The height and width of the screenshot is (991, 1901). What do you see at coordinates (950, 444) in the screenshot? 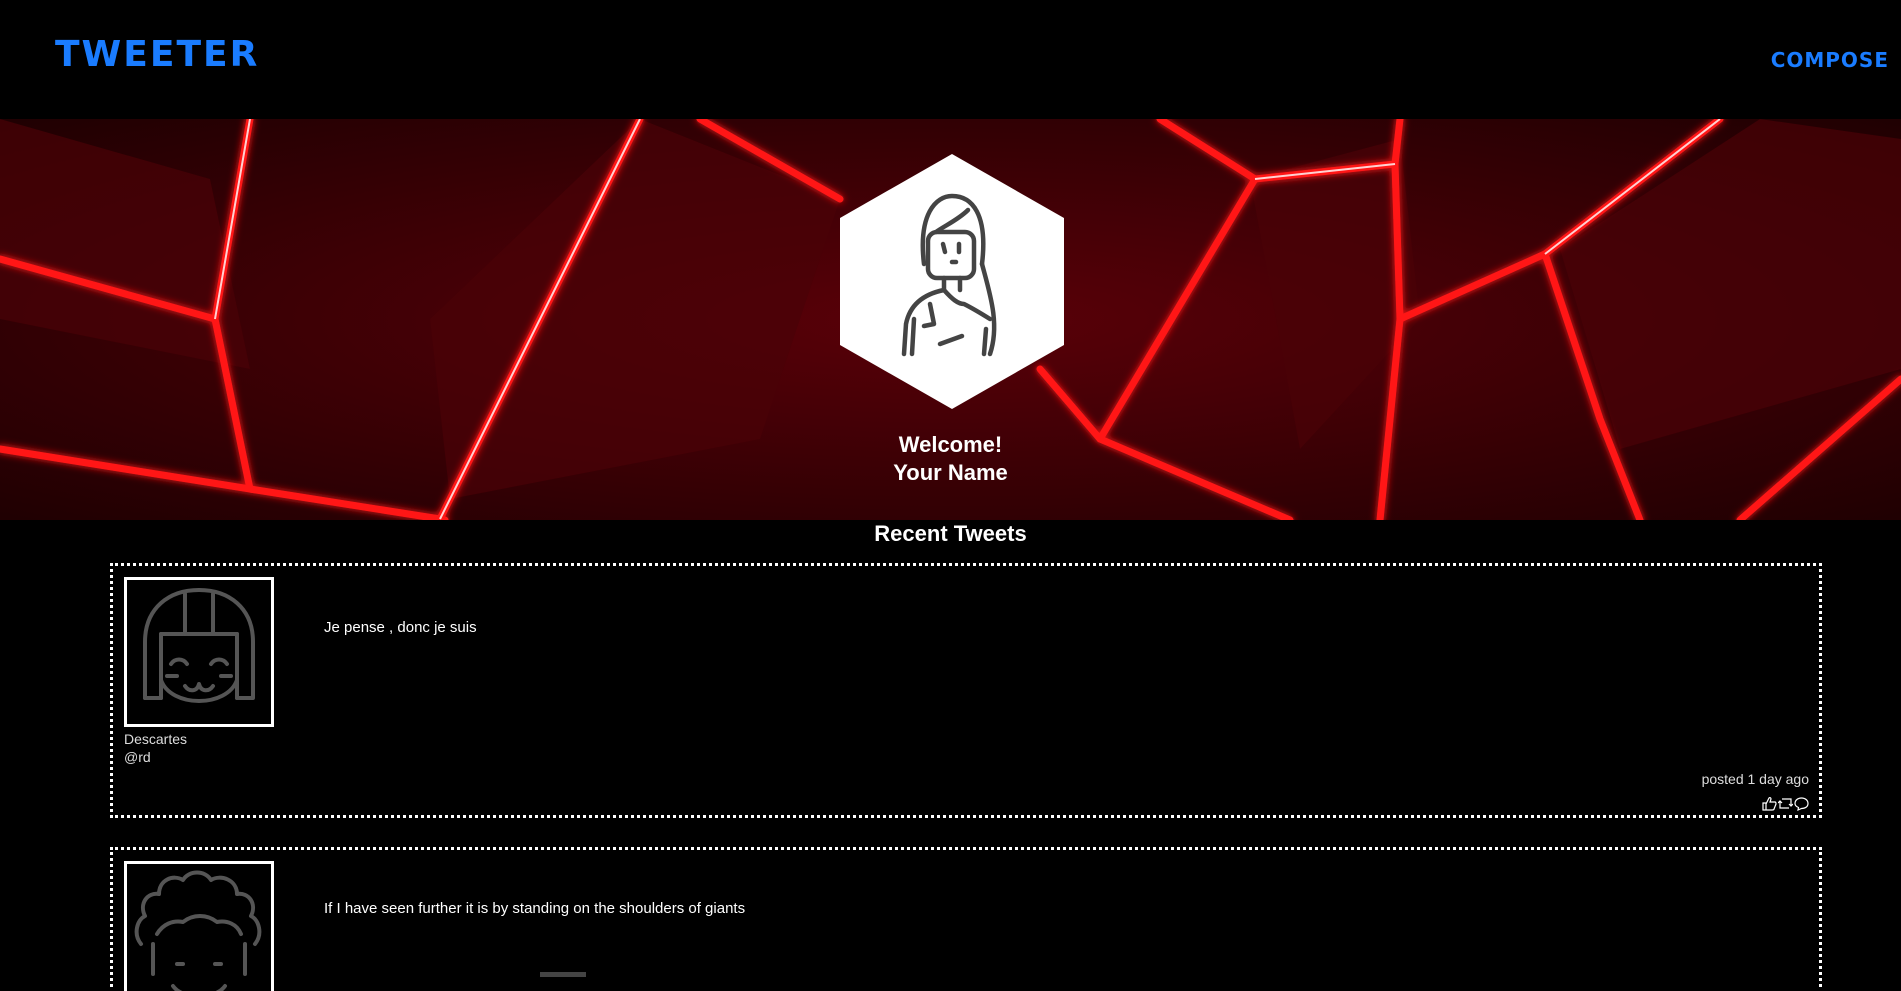
I see `welcome-text: Welcome!` at bounding box center [950, 444].